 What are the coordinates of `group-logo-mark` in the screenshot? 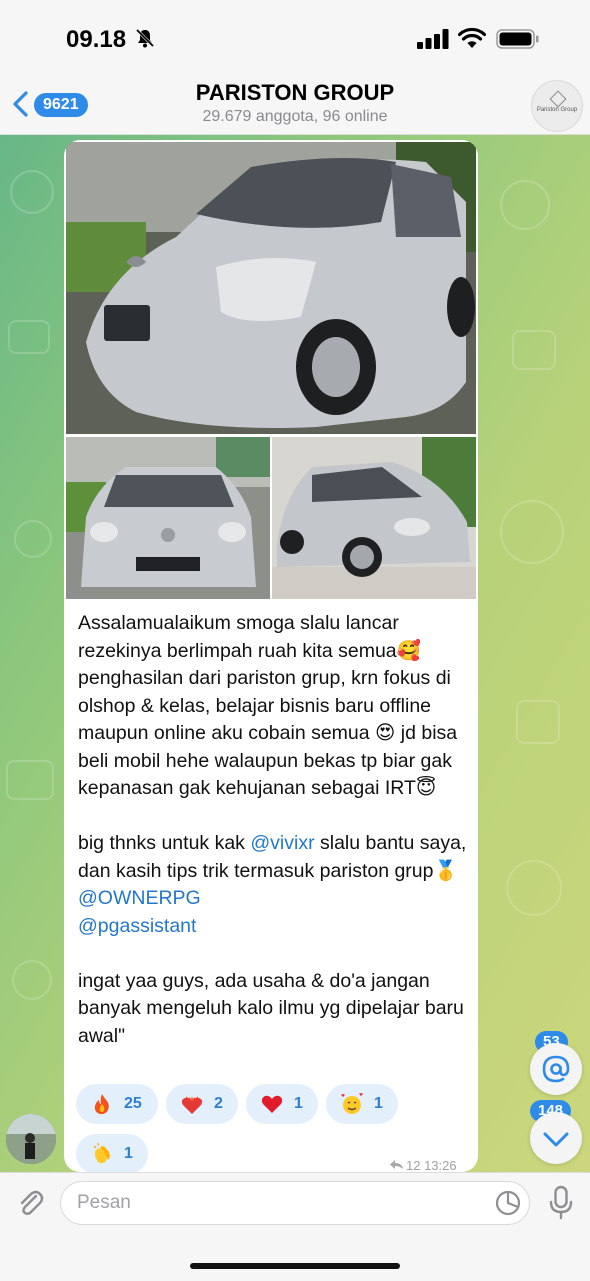 It's located at (558, 99).